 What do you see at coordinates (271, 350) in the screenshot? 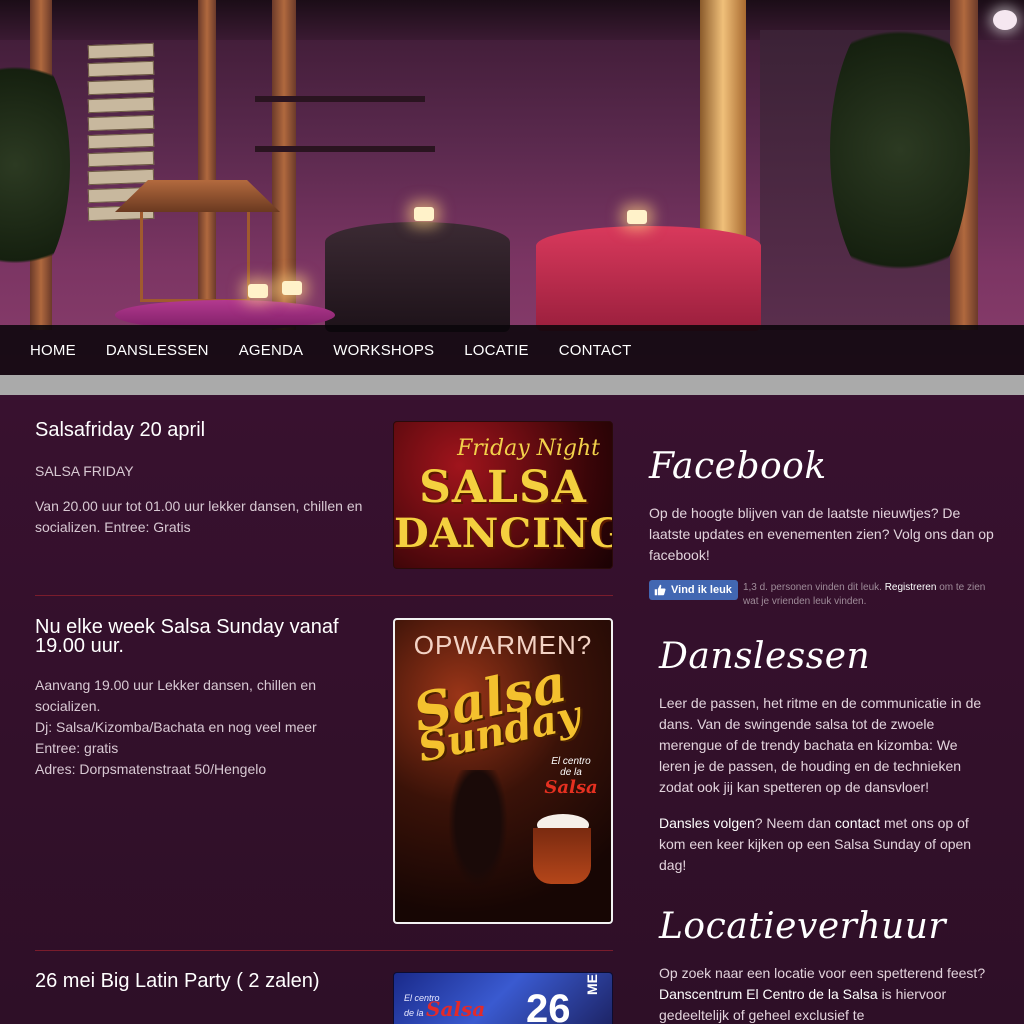
I see `nav-agenda: AGENDA` at bounding box center [271, 350].